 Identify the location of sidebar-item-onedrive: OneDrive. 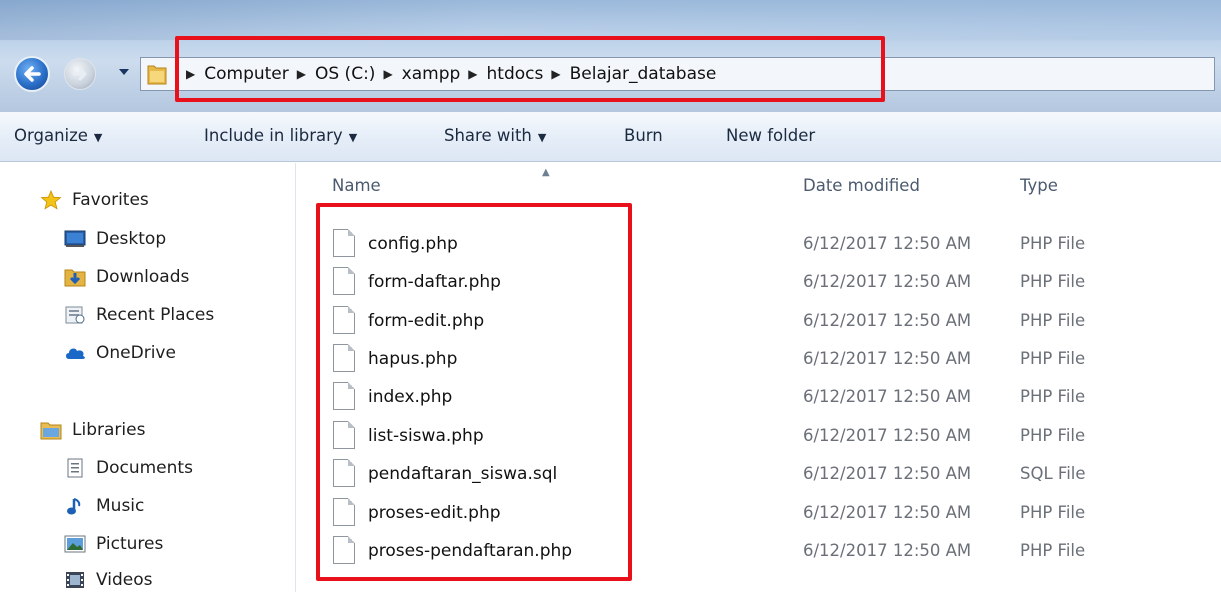
(120, 353).